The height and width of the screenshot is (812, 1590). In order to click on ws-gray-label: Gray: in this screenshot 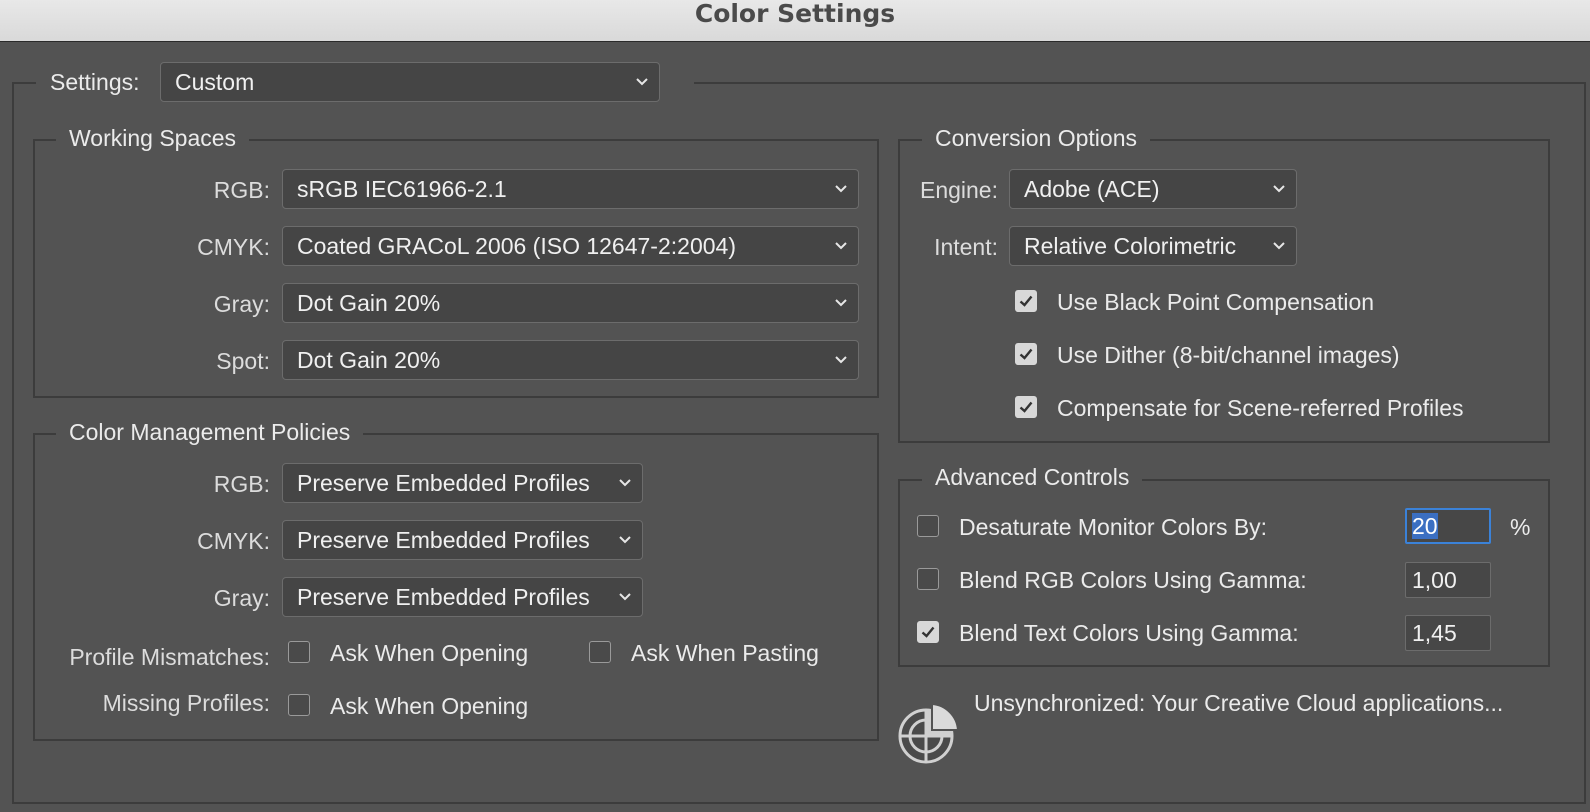, I will do `click(241, 304)`.